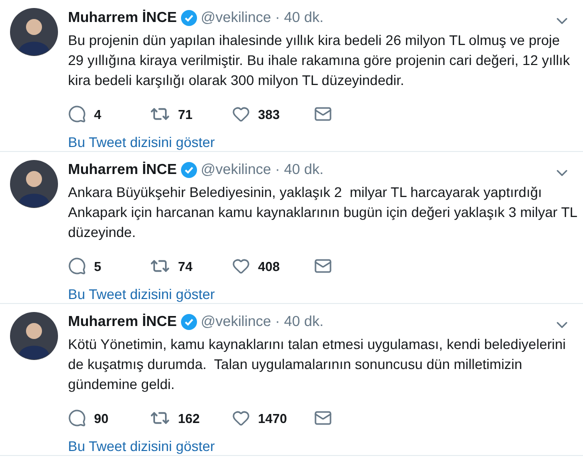  Describe the element at coordinates (98, 114) in the screenshot. I see `reply-count: 4` at that location.